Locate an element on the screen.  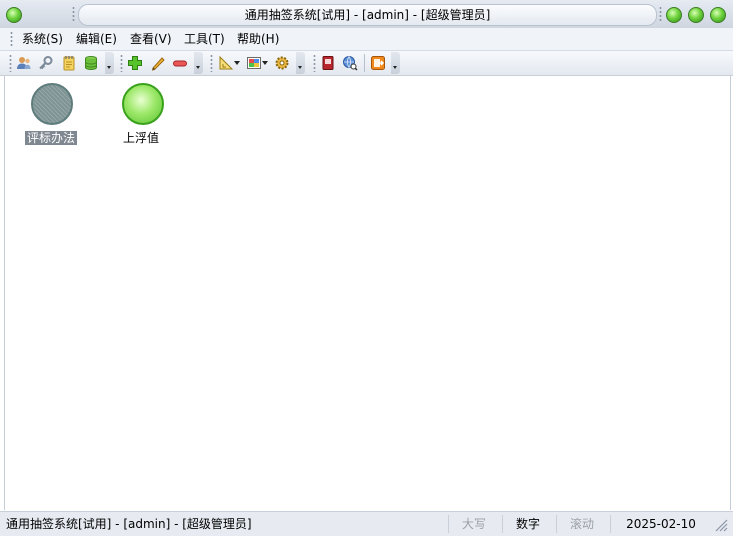
toolbar is located at coordinates (366, 63).